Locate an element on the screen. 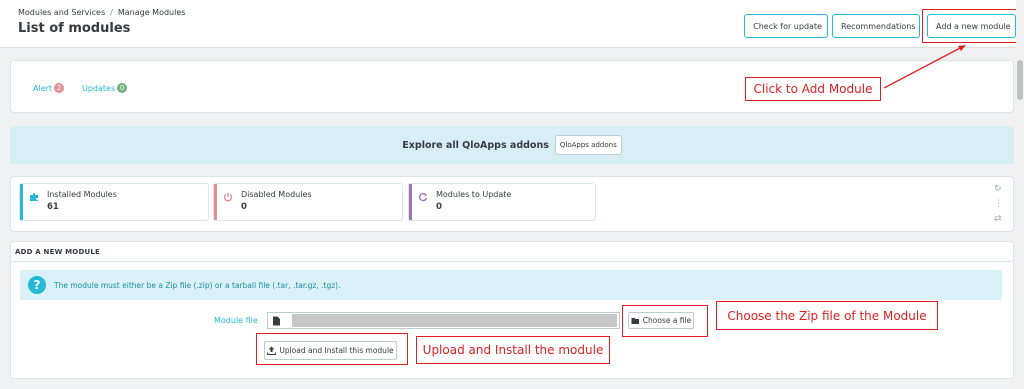  file-name-field is located at coordinates (454, 320).